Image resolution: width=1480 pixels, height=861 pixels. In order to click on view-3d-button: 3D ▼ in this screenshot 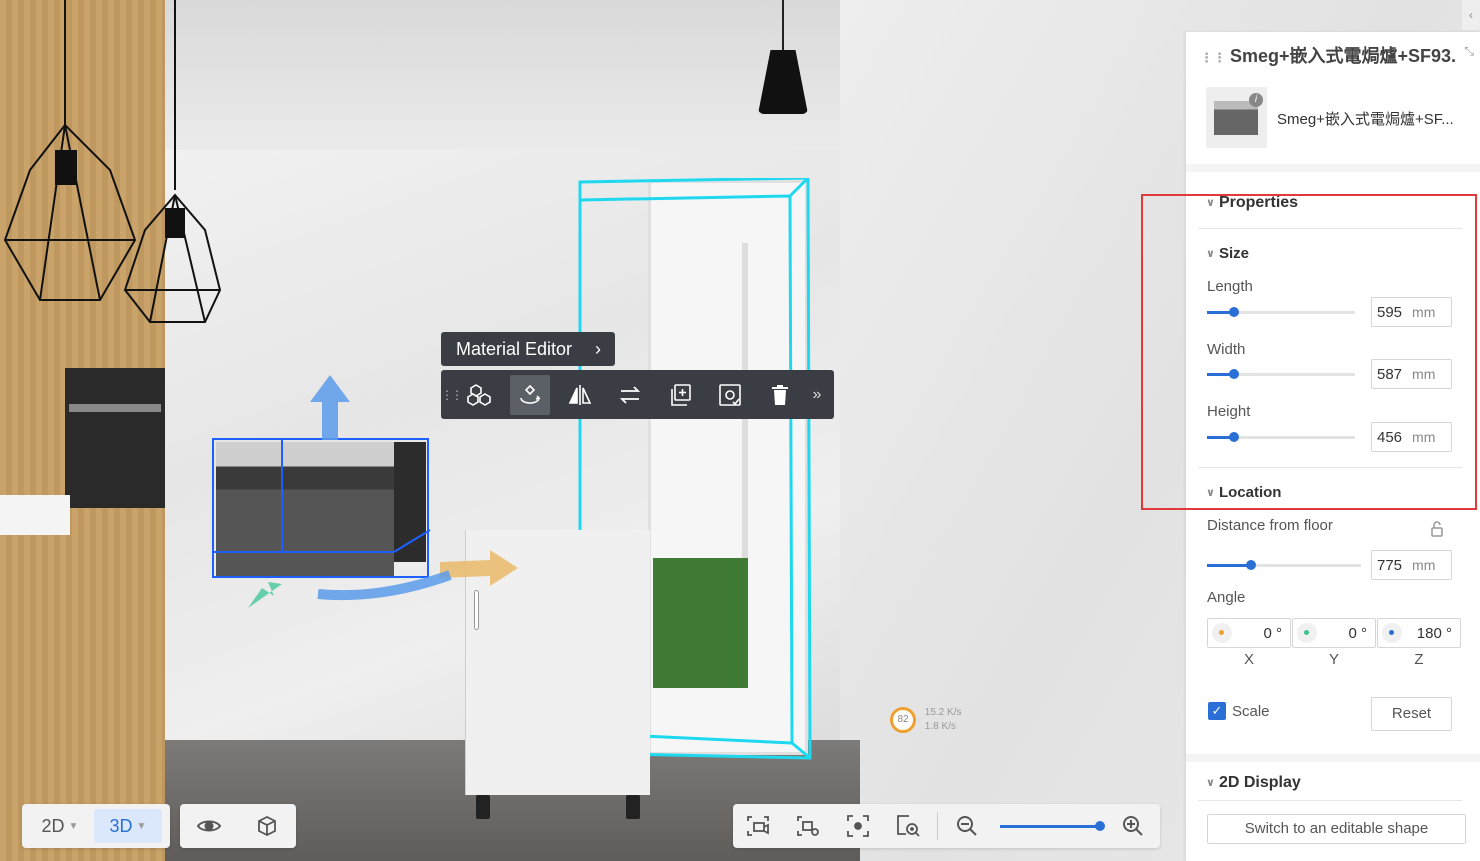, I will do `click(128, 826)`.